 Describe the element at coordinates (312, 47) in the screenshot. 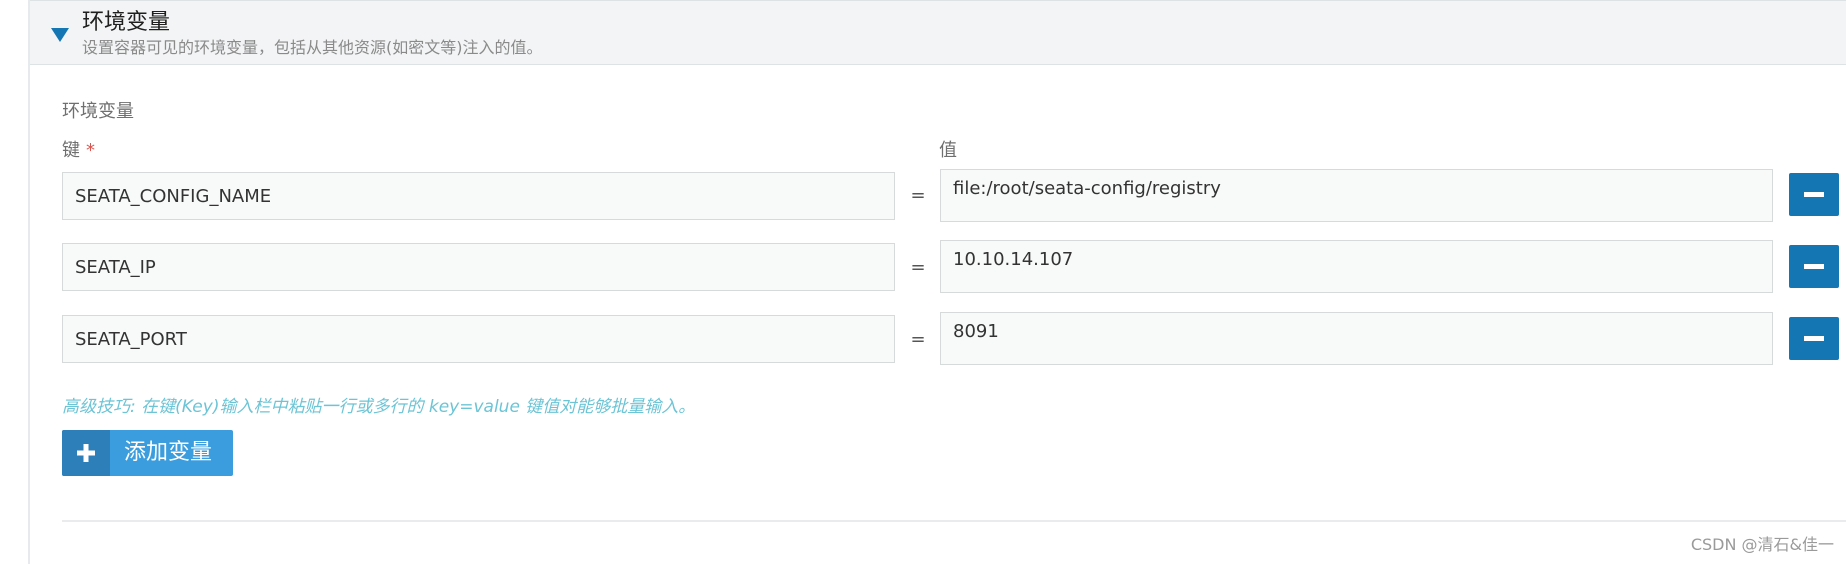

I see `panel-description: 设置容器可见的环境变量，包括从其他资源(如密文等)注入的值。` at that location.